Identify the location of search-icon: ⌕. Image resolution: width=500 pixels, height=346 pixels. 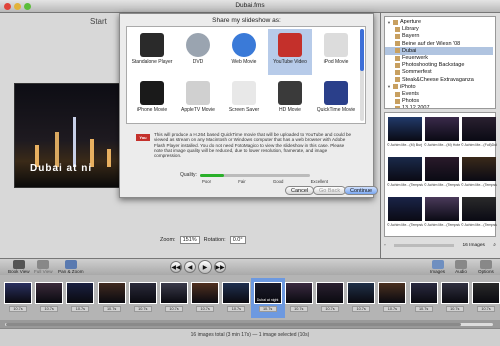
(494, 245).